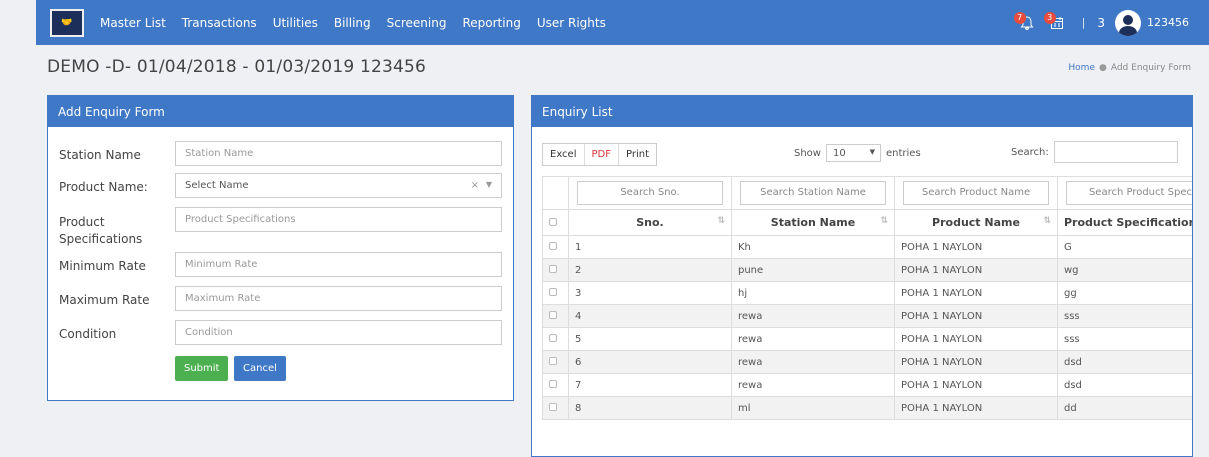  What do you see at coordinates (67, 22) in the screenshot?
I see `app-logo: 🤝` at bounding box center [67, 22].